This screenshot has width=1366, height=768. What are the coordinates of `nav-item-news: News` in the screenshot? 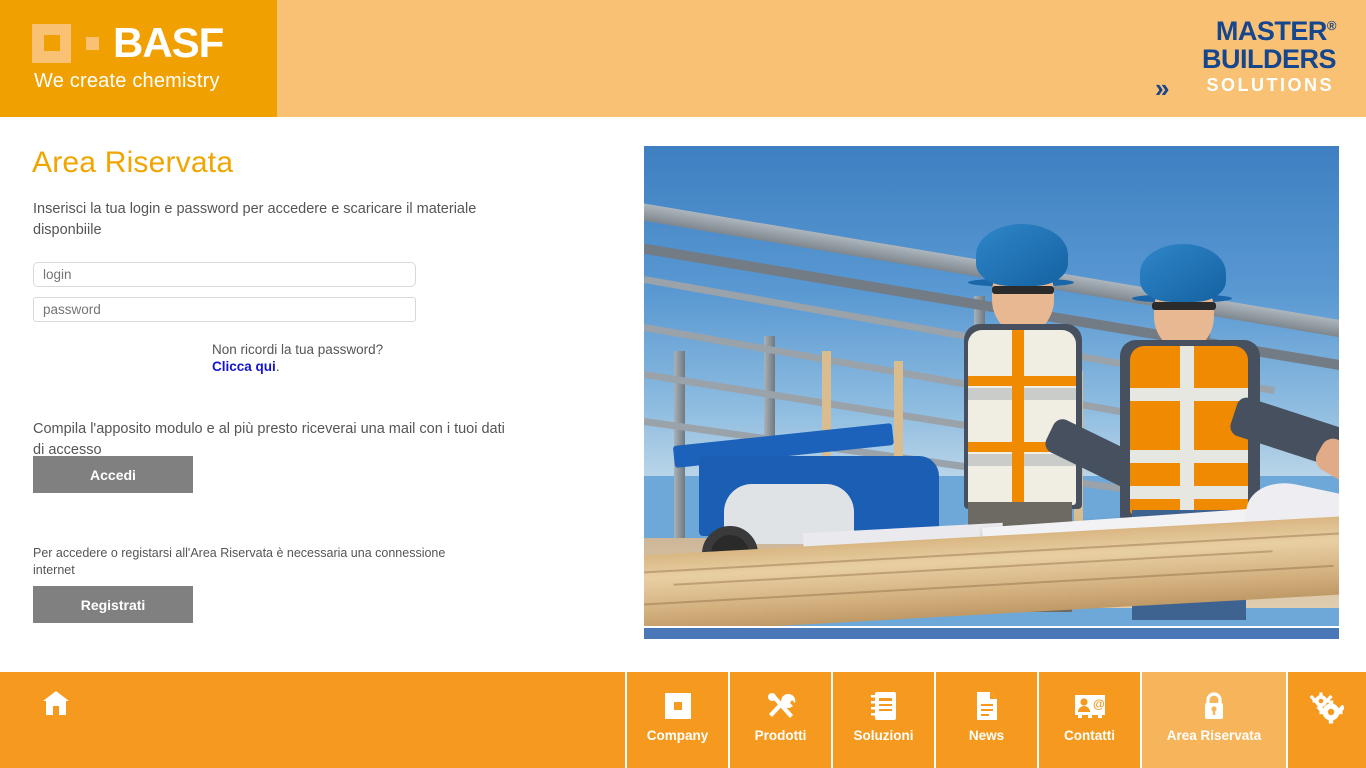 It's located at (985, 720).